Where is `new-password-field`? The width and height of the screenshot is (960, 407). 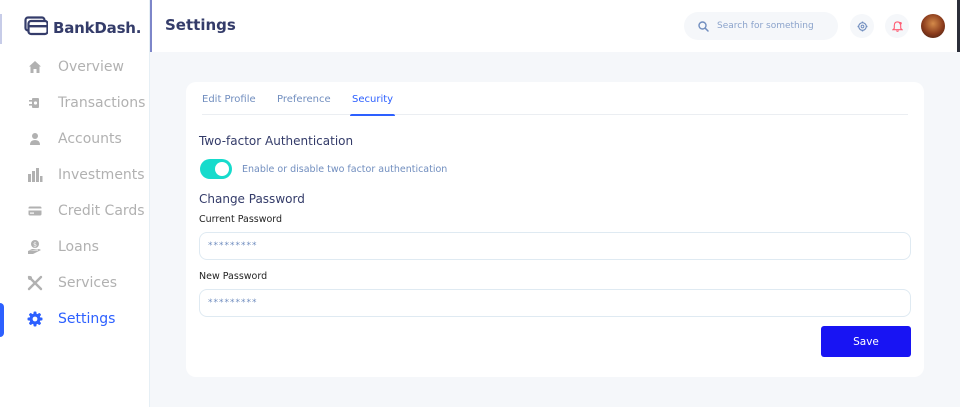 new-password-field is located at coordinates (555, 303).